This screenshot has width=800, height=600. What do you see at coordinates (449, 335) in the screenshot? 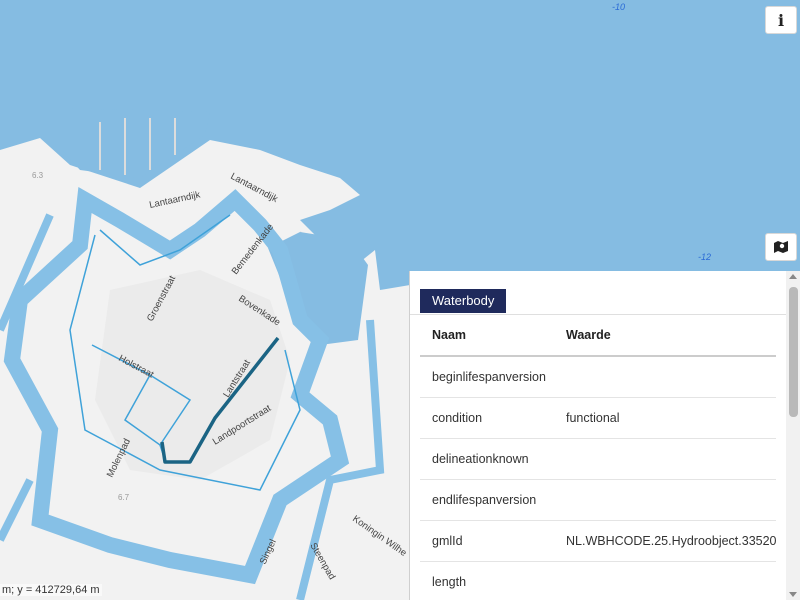
I see `column-header-name: Naam` at bounding box center [449, 335].